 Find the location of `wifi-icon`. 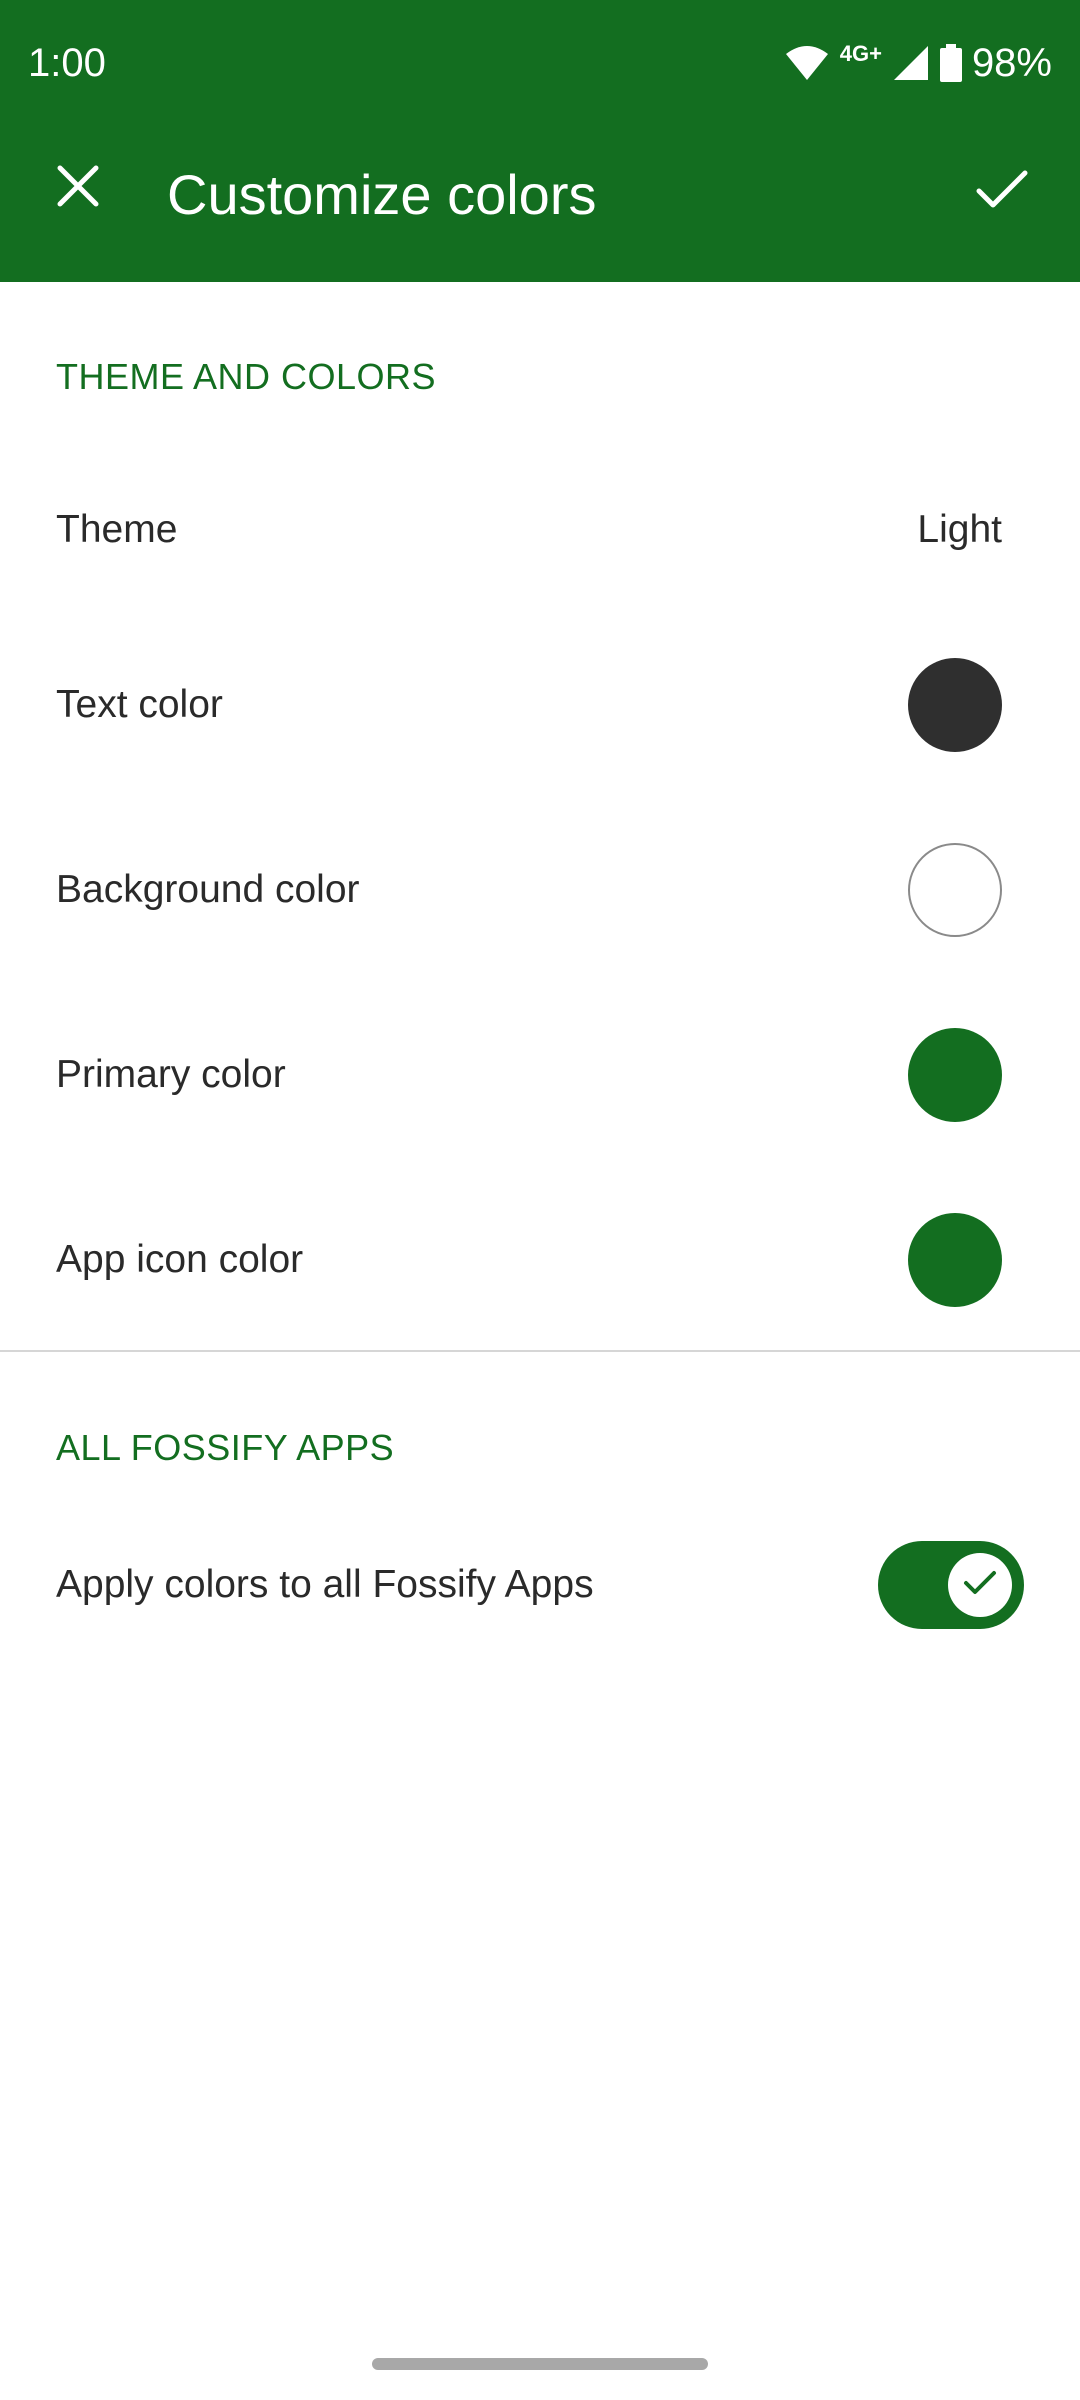

wifi-icon is located at coordinates (807, 63).